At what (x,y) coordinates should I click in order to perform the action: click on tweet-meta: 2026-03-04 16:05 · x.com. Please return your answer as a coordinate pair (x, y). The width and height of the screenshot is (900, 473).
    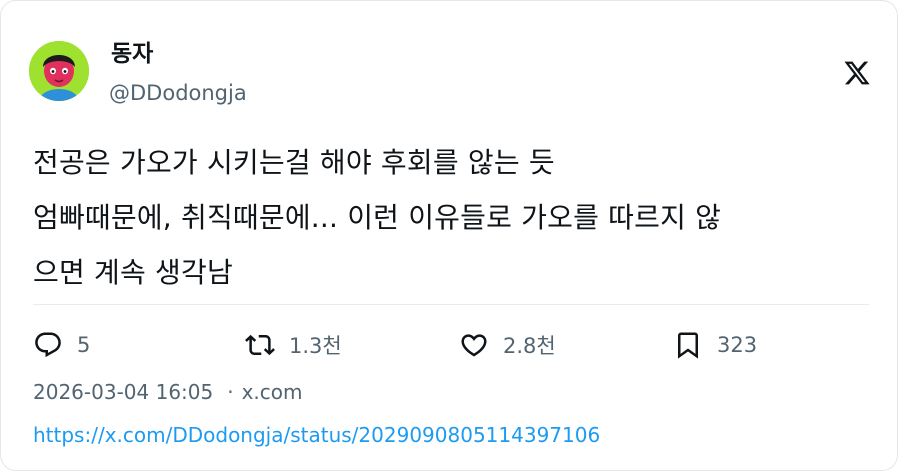
    Looking at the image, I should click on (168, 392).